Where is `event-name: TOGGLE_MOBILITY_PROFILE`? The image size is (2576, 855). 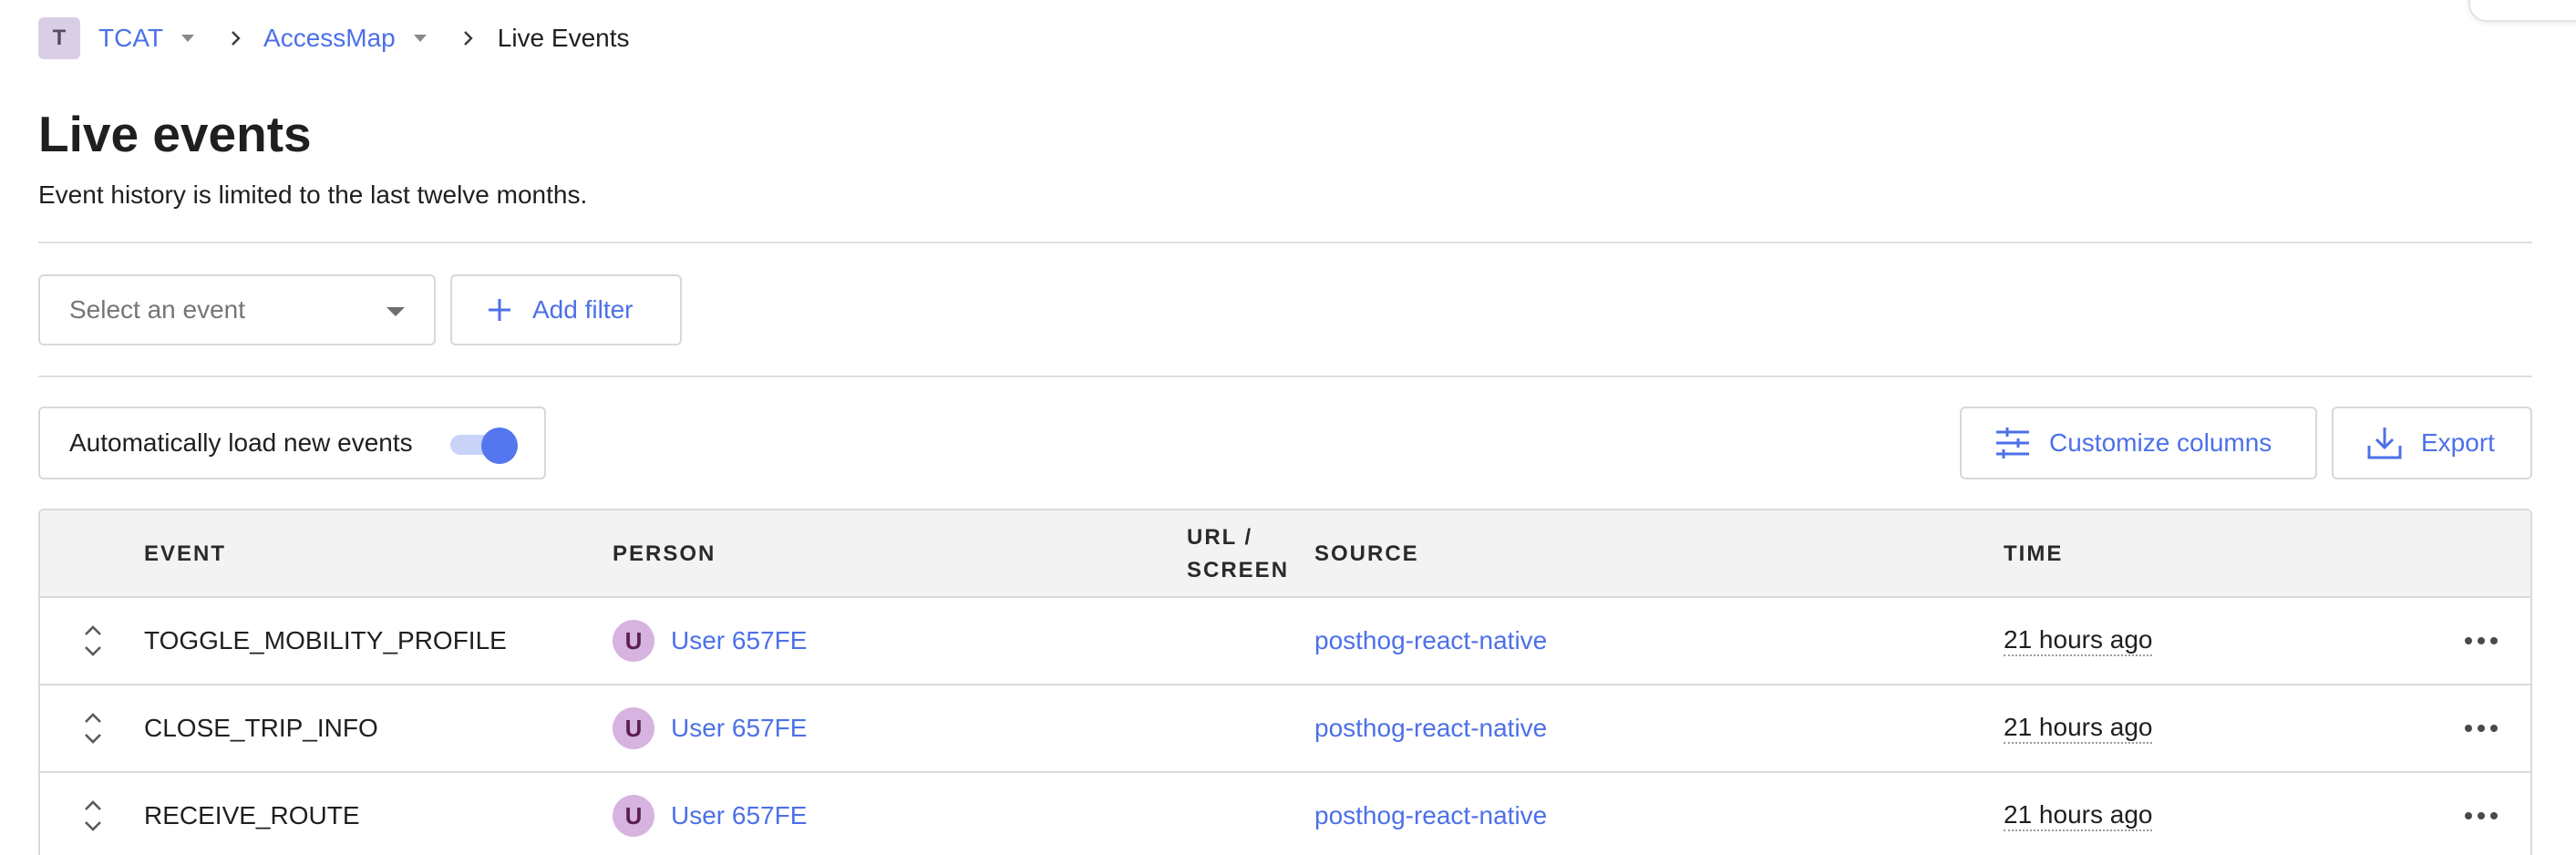
event-name: TOGGLE_MOBILITY_PROFILE is located at coordinates (325, 640).